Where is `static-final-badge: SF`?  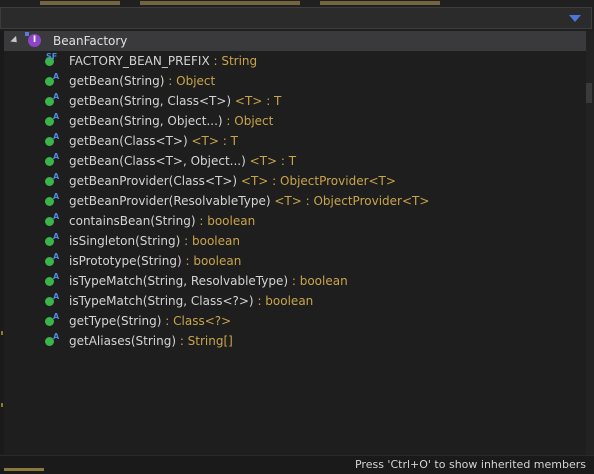 static-final-badge: SF is located at coordinates (52, 56).